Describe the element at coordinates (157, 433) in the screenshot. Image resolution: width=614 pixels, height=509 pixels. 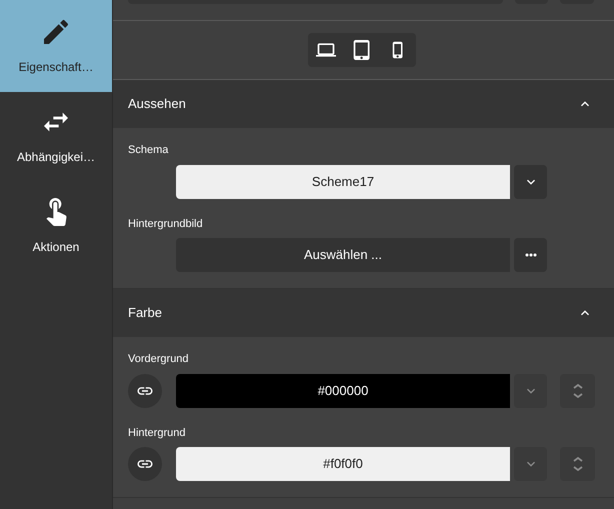
I see `field-label: Hintergrund` at that location.